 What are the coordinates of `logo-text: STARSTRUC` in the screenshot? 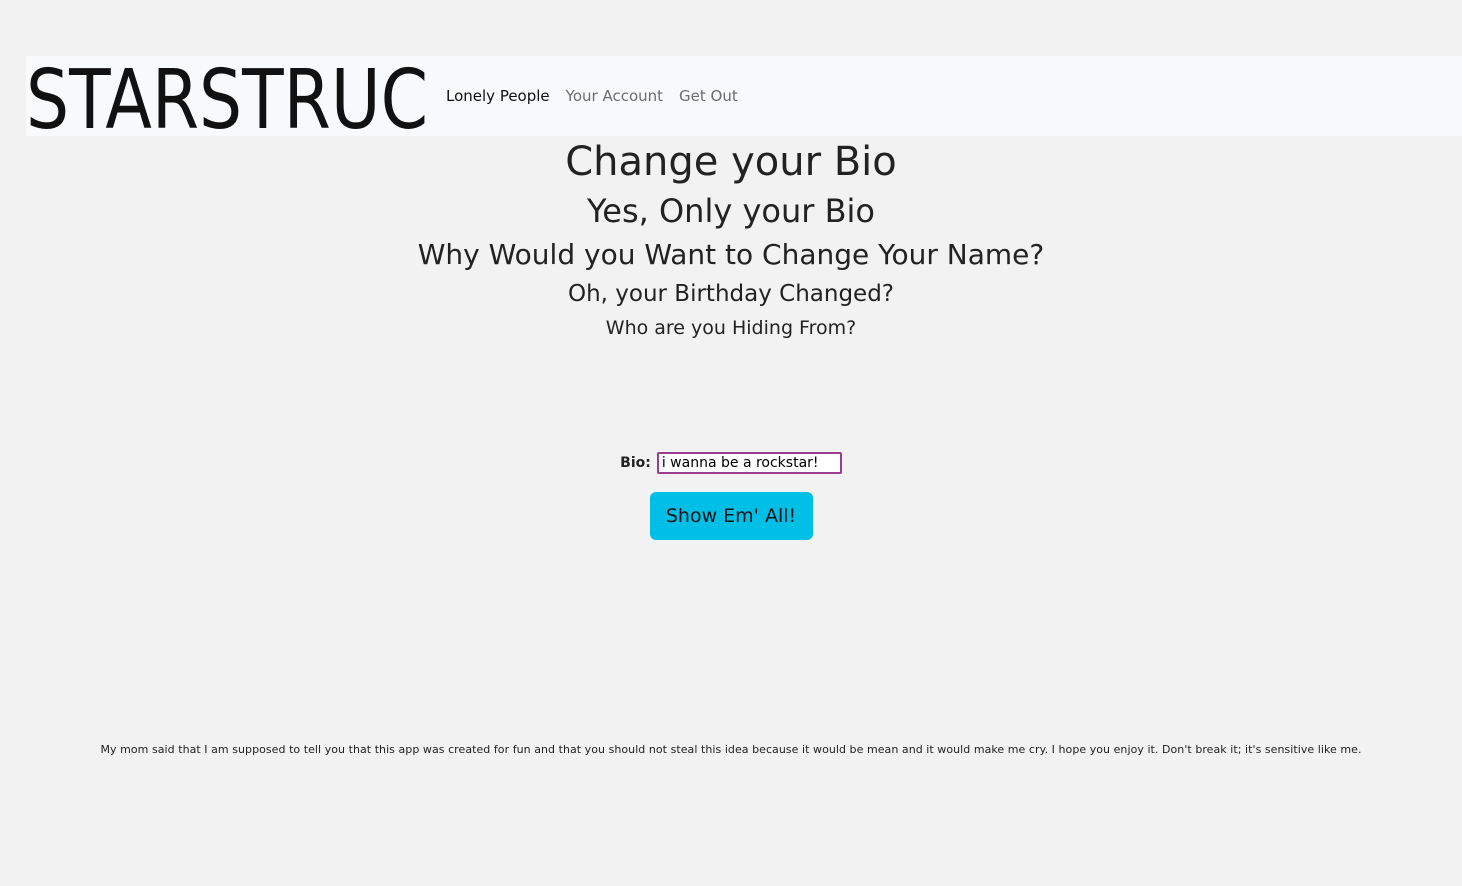 It's located at (227, 96).